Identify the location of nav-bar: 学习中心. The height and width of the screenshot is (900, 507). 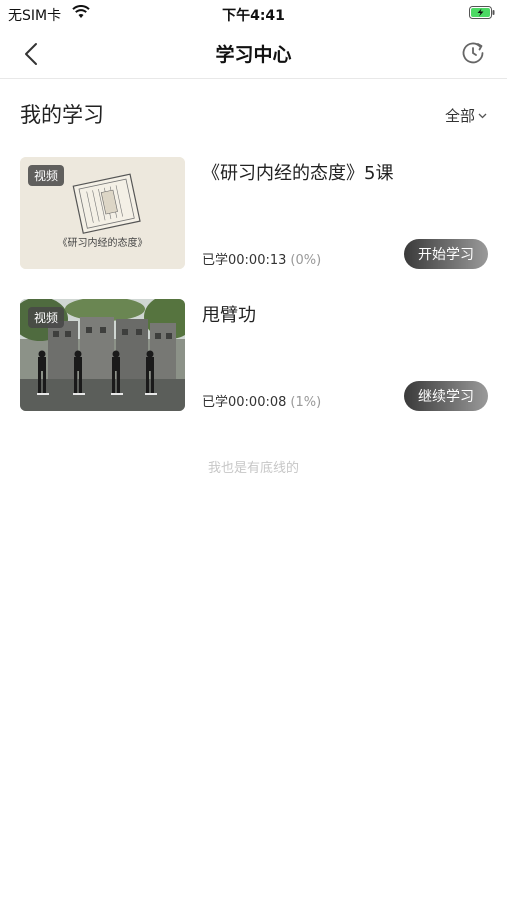
(253, 53).